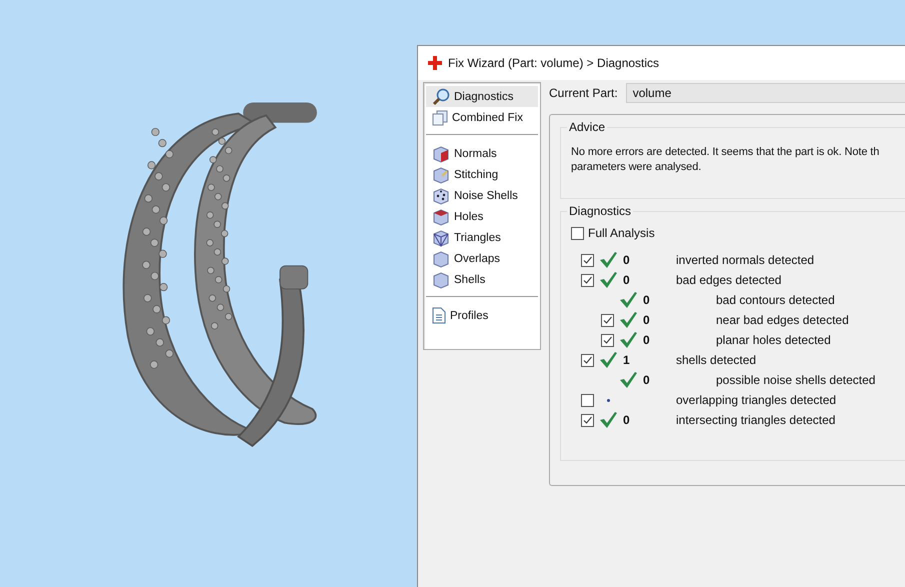  I want to click on dice-icon, so click(441, 195).